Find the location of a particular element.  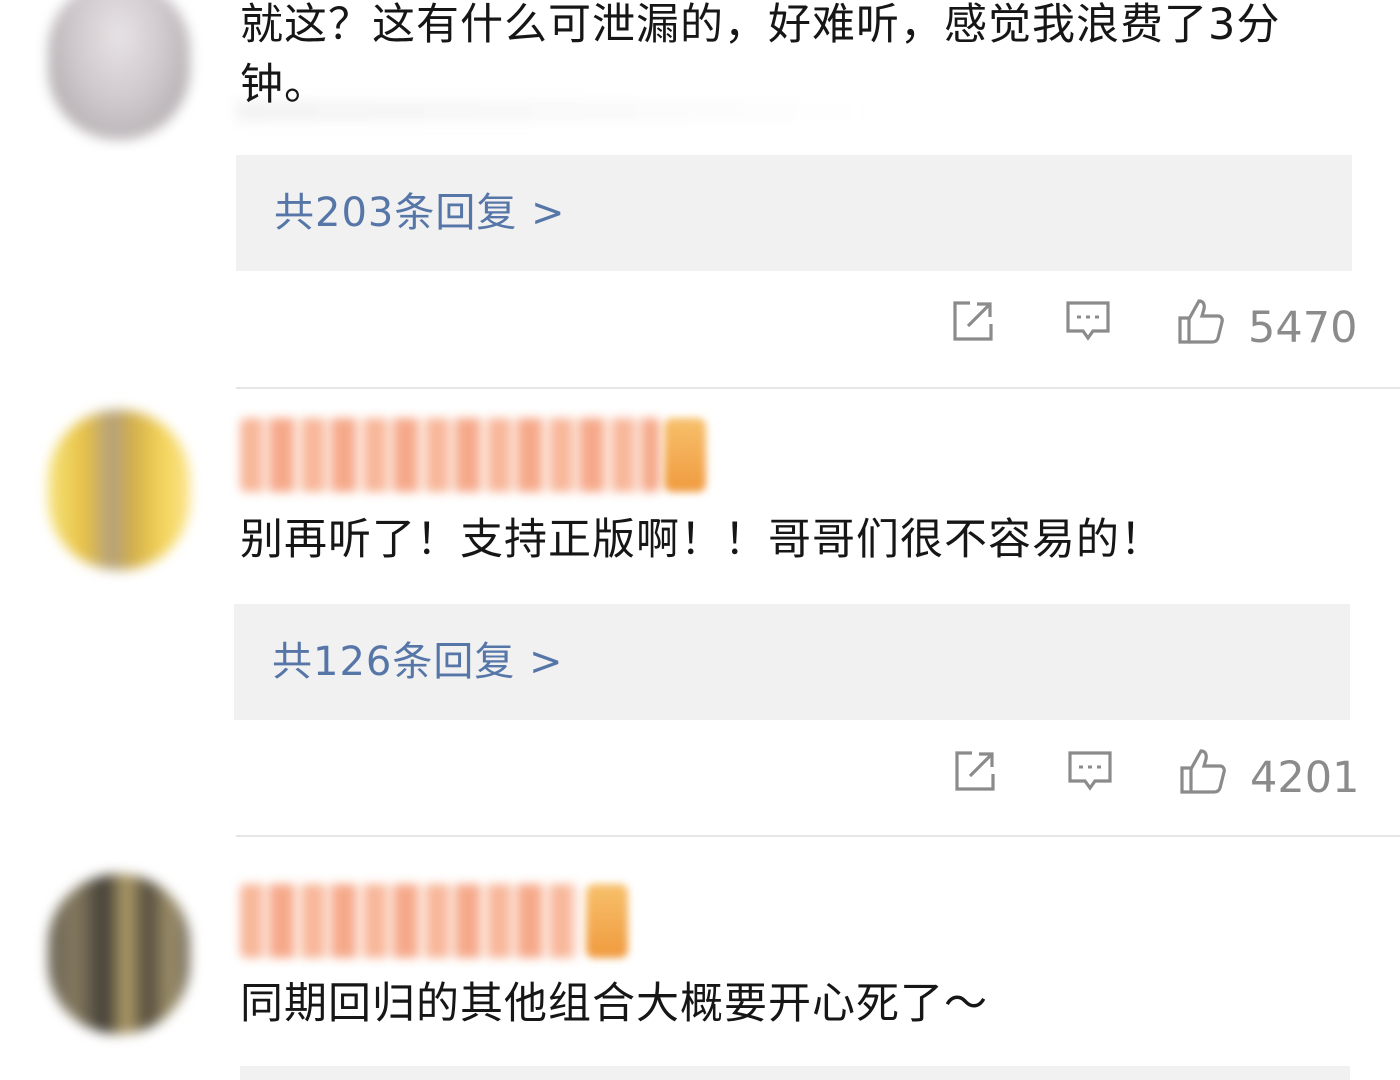

replies-box: 共203条回复 > is located at coordinates (794, 213).